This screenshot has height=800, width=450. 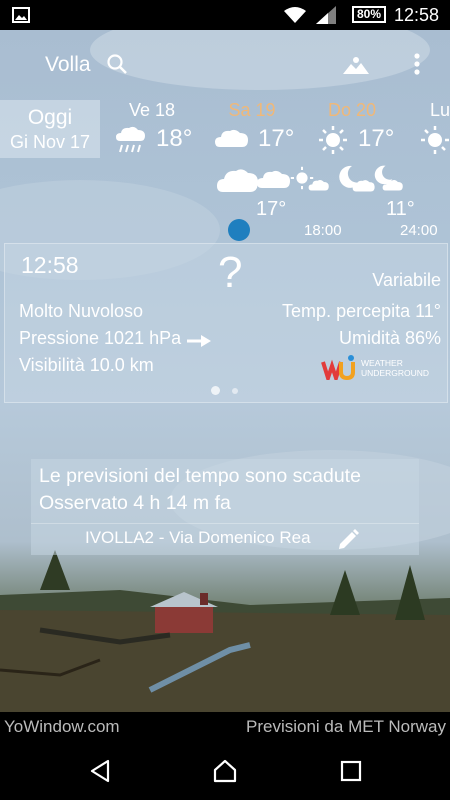 What do you see at coordinates (131, 142) in the screenshot?
I see `rain-cloud-icon` at bounding box center [131, 142].